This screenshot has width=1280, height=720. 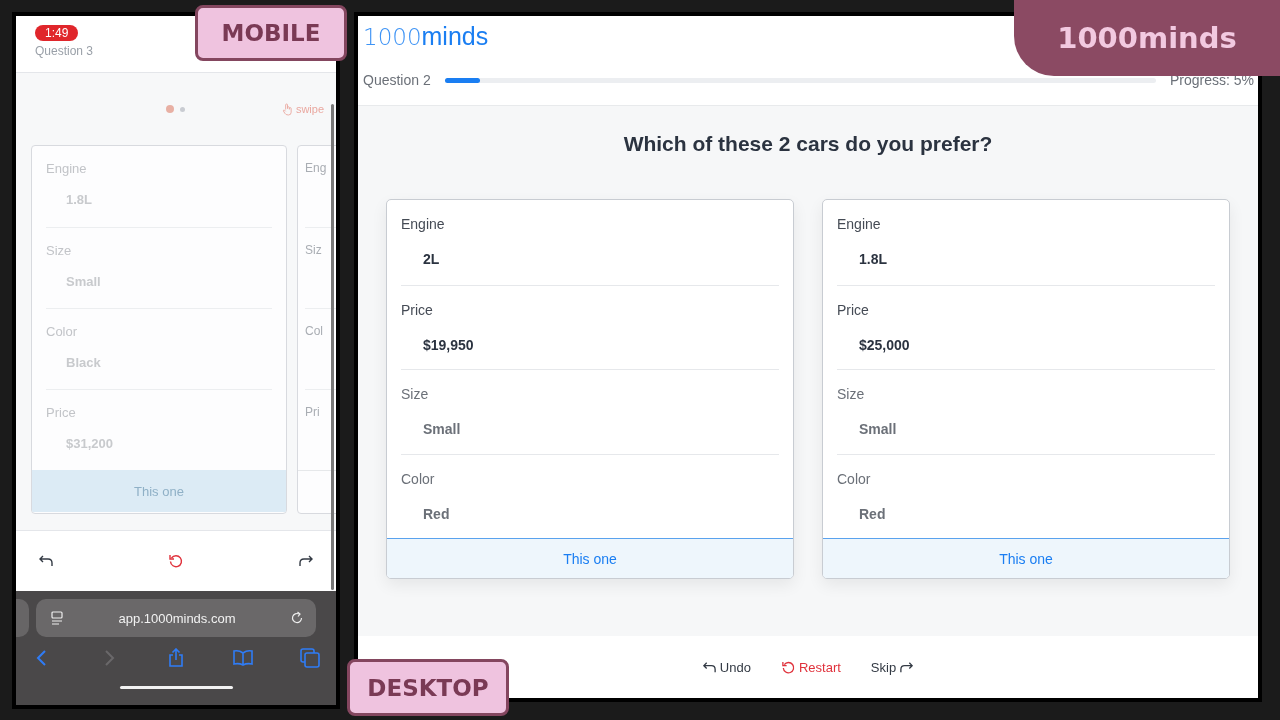 What do you see at coordinates (314, 331) in the screenshot?
I see `attribute-label: Col` at bounding box center [314, 331].